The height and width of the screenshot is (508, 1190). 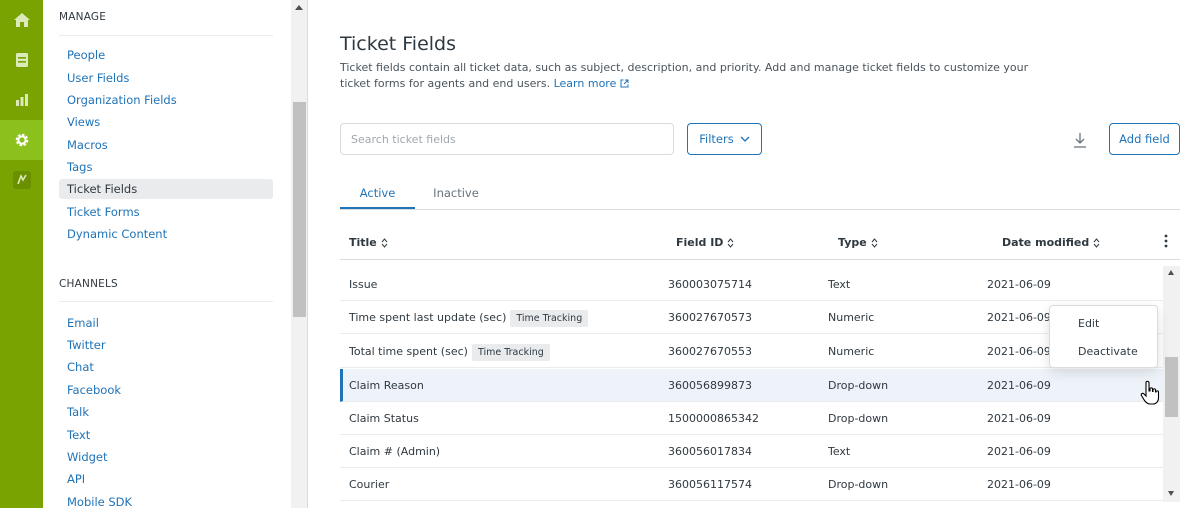 I want to click on download-icon, so click(x=1080, y=140).